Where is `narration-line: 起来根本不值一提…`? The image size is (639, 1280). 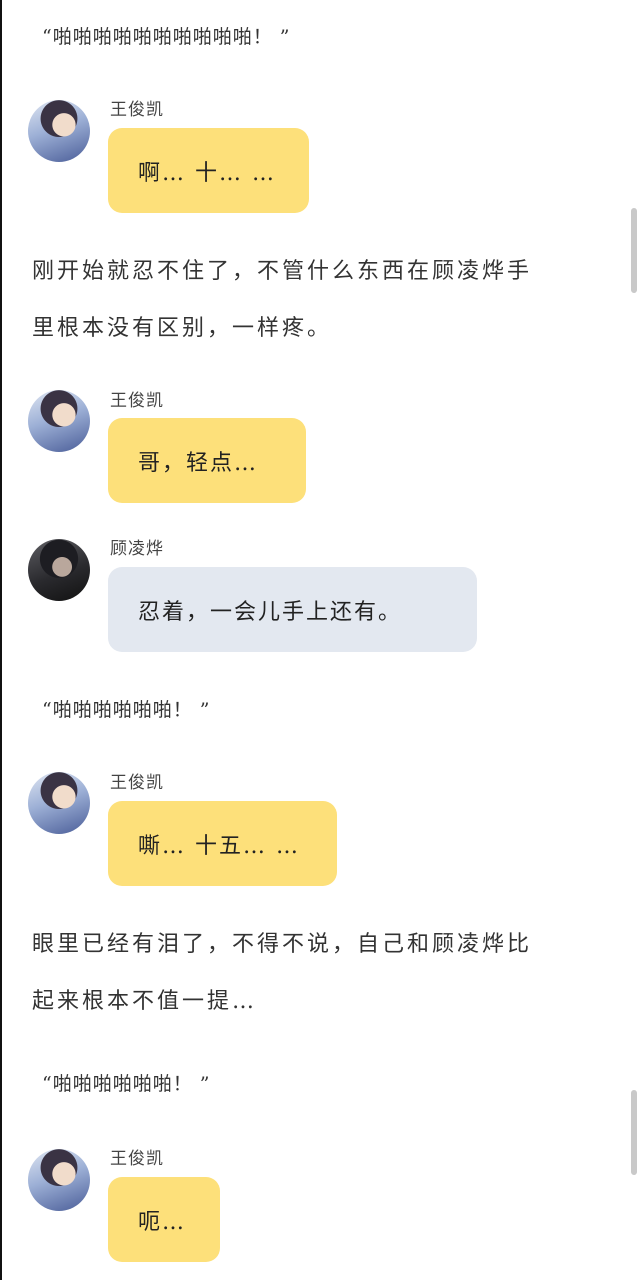
narration-line: 起来根本不值一提… is located at coordinates (145, 1001).